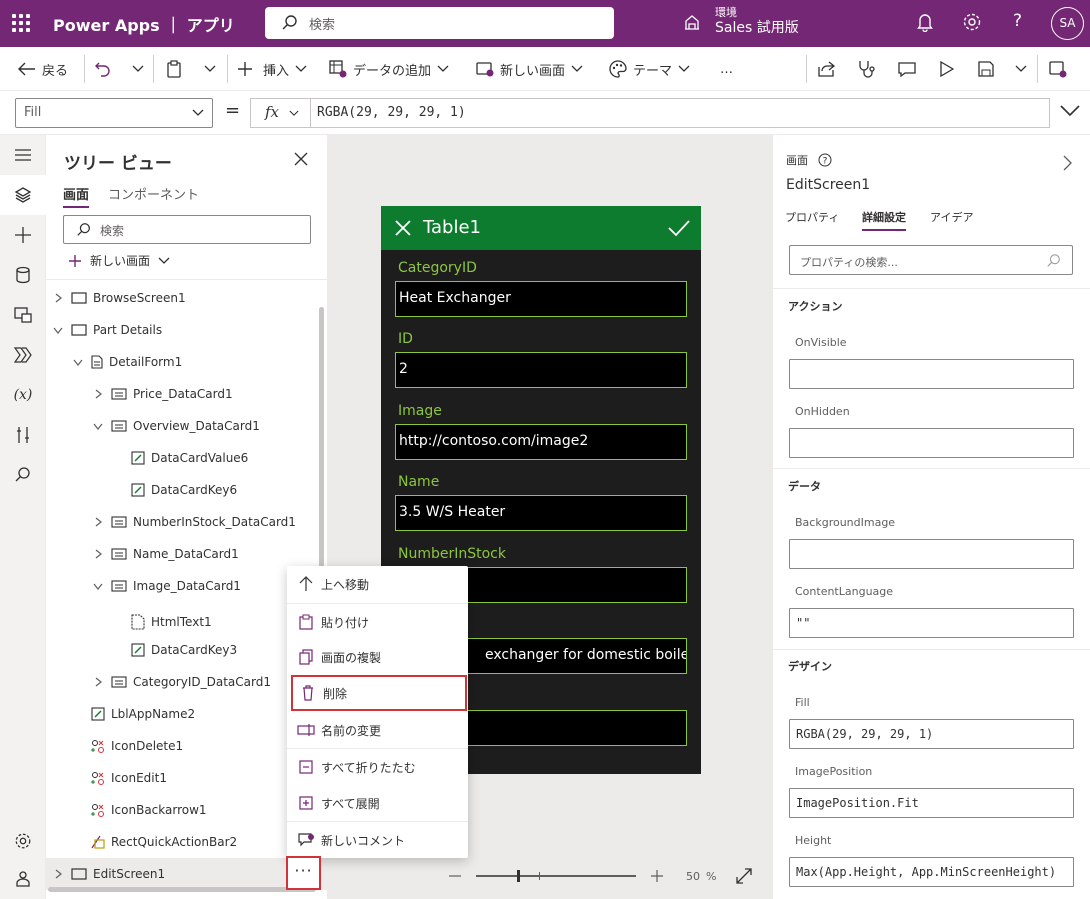 This screenshot has width=1090, height=899. What do you see at coordinates (389, 69) in the screenshot?
I see `add-data-button: データの追加` at bounding box center [389, 69].